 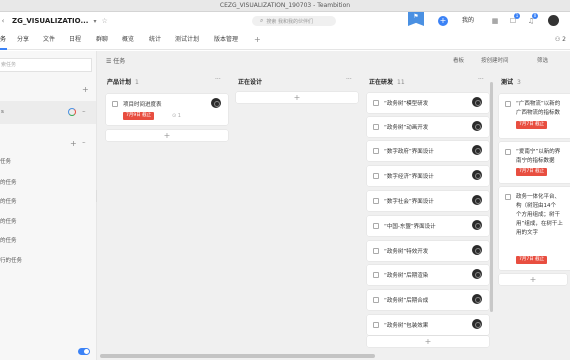 I want to click on task-card: “广西物流”以新的 广西物流的指标数 7月7日 截止, so click(x=534, y=116).